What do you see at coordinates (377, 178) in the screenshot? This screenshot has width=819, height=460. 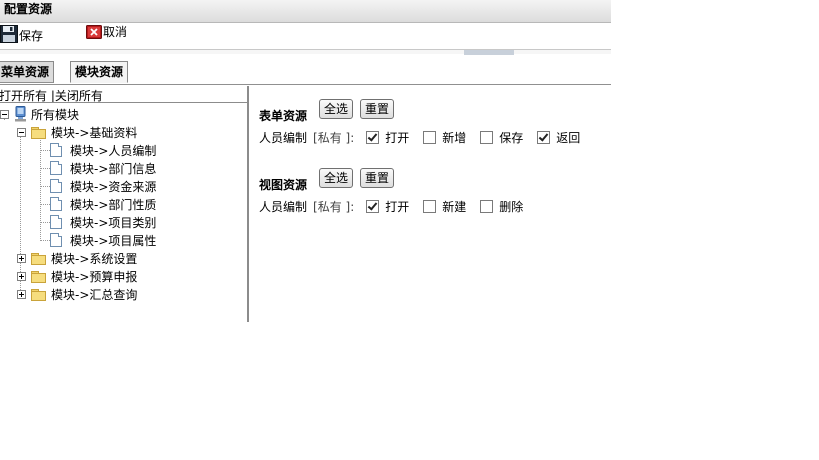 I see `view-reset-button: 重置` at bounding box center [377, 178].